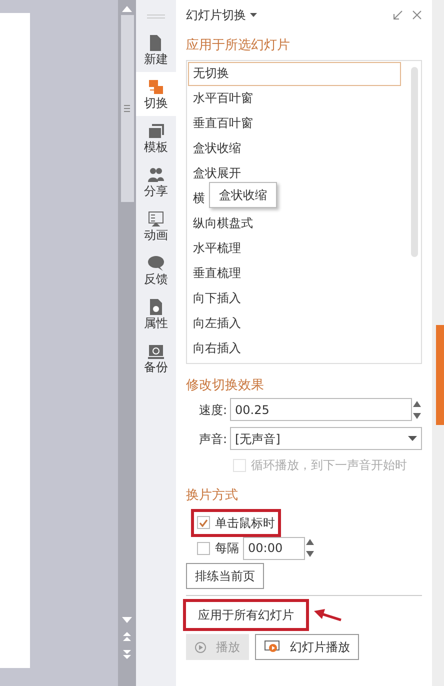 This screenshot has width=444, height=686. What do you see at coordinates (156, 131) in the screenshot?
I see `template-icon` at bounding box center [156, 131].